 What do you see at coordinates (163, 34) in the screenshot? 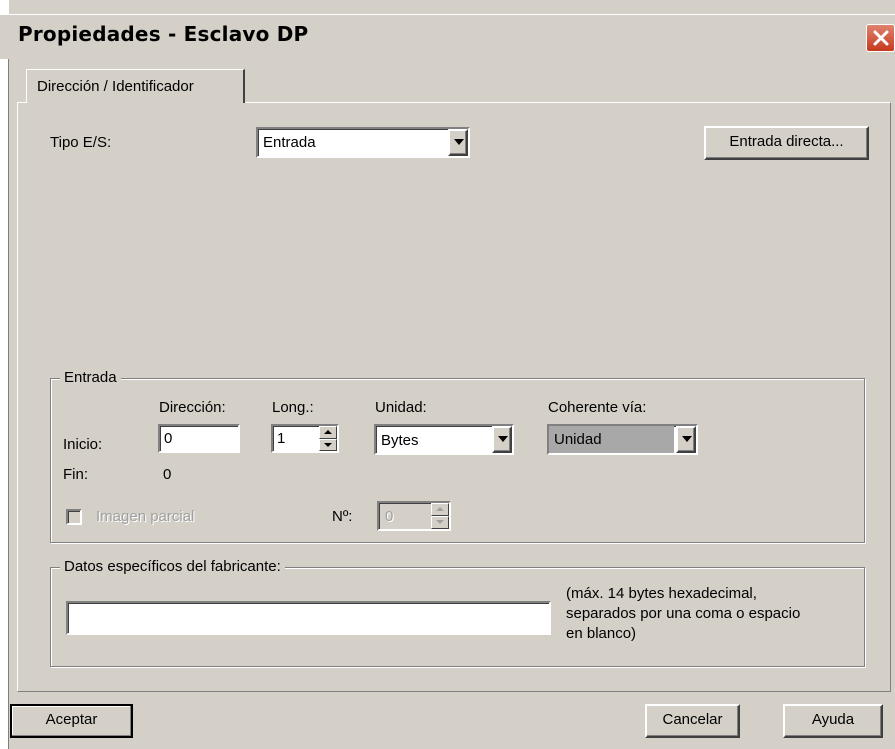
I see `window-title: Propiedades - Esclavo DP` at bounding box center [163, 34].